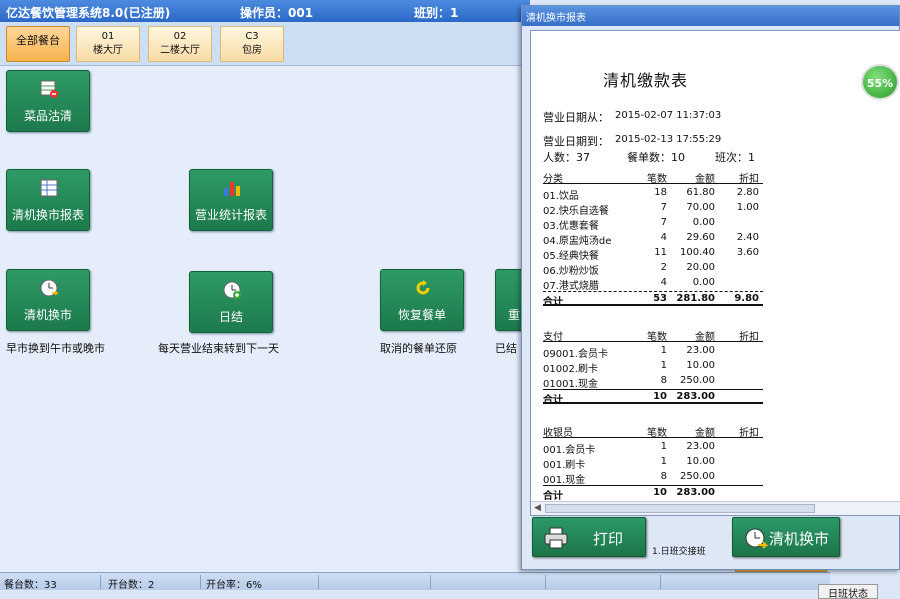 The image size is (900, 599). Describe the element at coordinates (558, 433) in the screenshot. I see `header-cell: 收银员` at that location.